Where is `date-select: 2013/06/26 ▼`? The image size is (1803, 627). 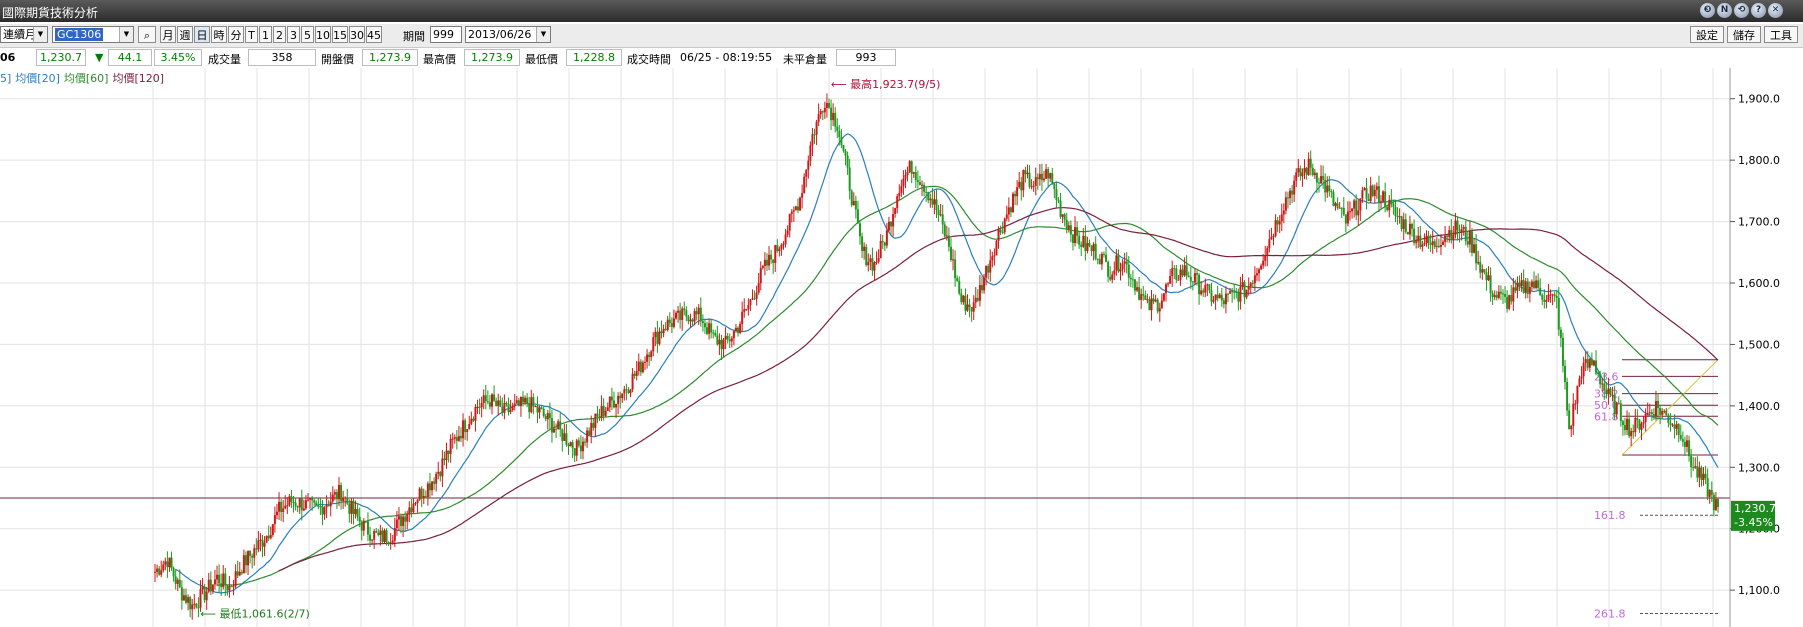
date-select: 2013/06/26 ▼ is located at coordinates (508, 34).